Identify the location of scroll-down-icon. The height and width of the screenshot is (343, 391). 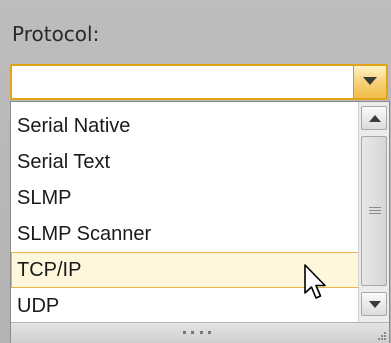
(375, 304).